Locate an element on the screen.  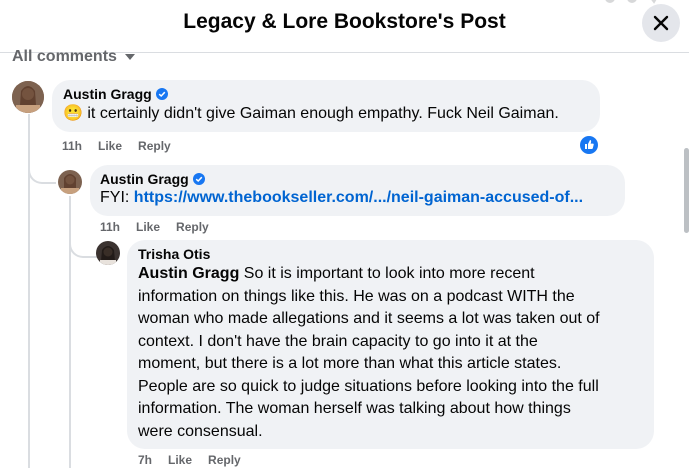
close-button is located at coordinates (661, 23).